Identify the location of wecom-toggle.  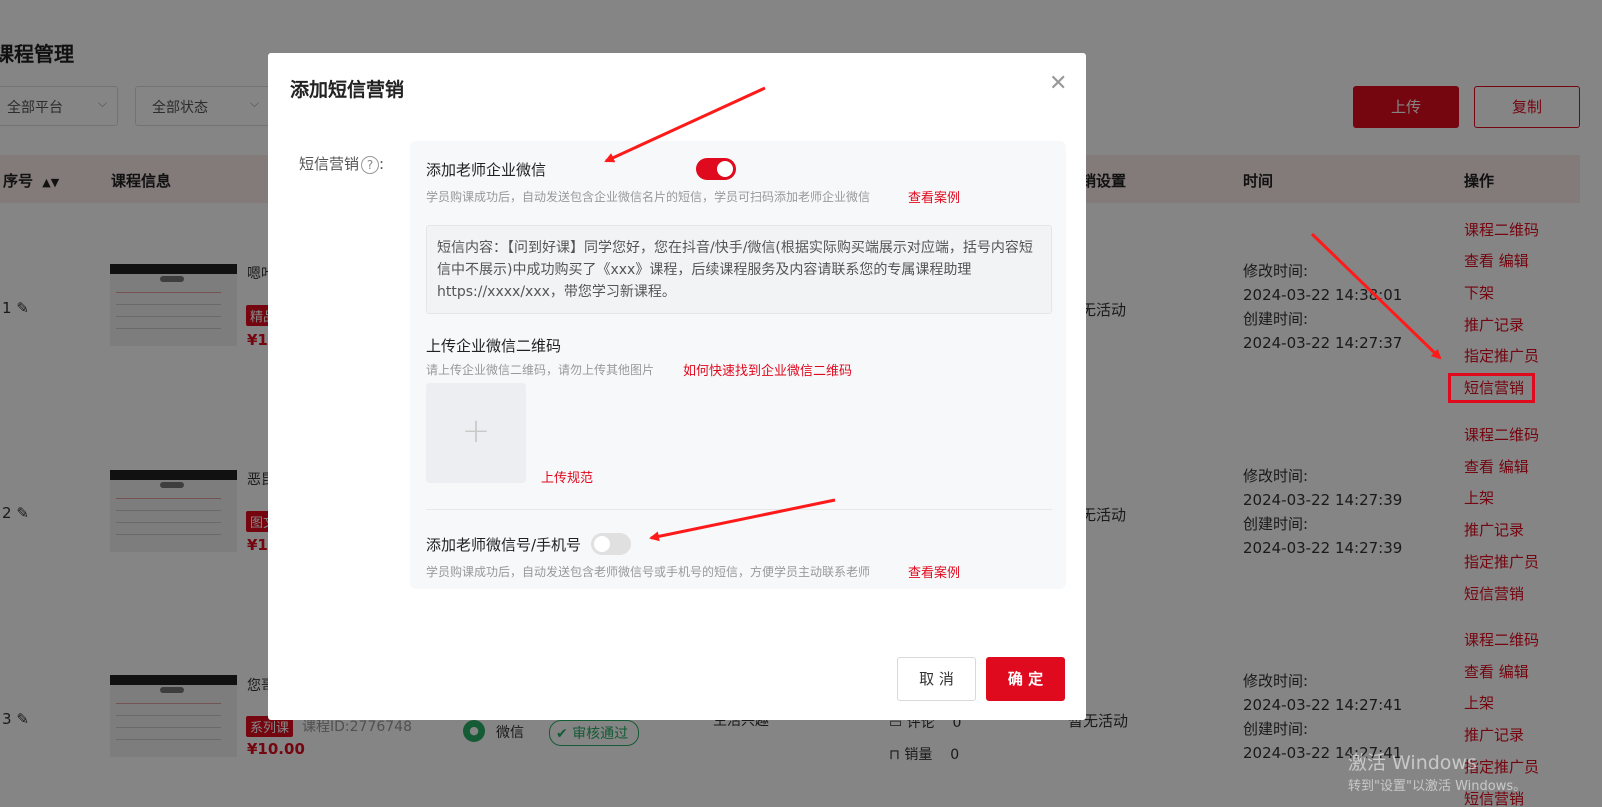
(716, 169).